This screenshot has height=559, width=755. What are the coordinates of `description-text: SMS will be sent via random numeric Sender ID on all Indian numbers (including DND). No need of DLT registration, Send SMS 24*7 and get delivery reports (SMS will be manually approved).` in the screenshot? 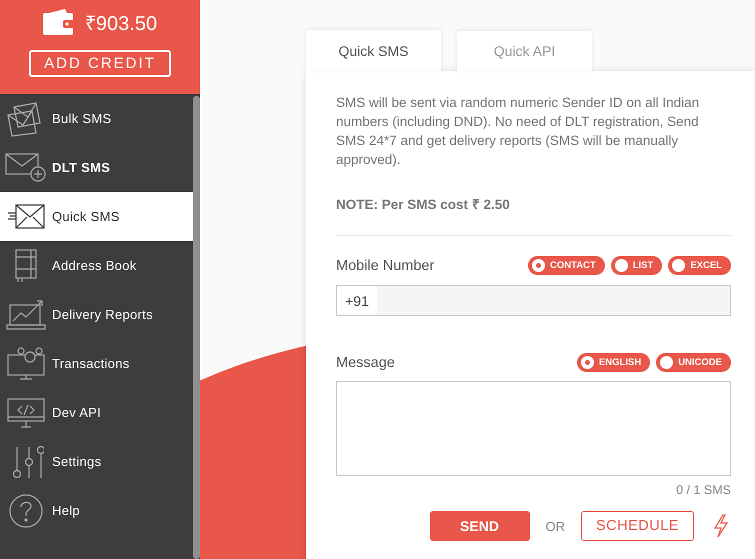 It's located at (518, 131).